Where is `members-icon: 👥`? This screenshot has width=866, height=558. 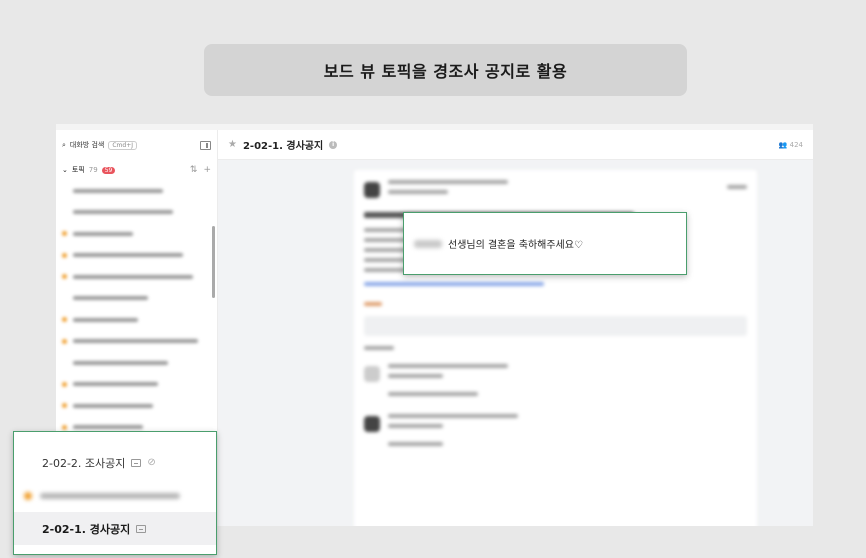
members-icon: 👥 is located at coordinates (783, 144).